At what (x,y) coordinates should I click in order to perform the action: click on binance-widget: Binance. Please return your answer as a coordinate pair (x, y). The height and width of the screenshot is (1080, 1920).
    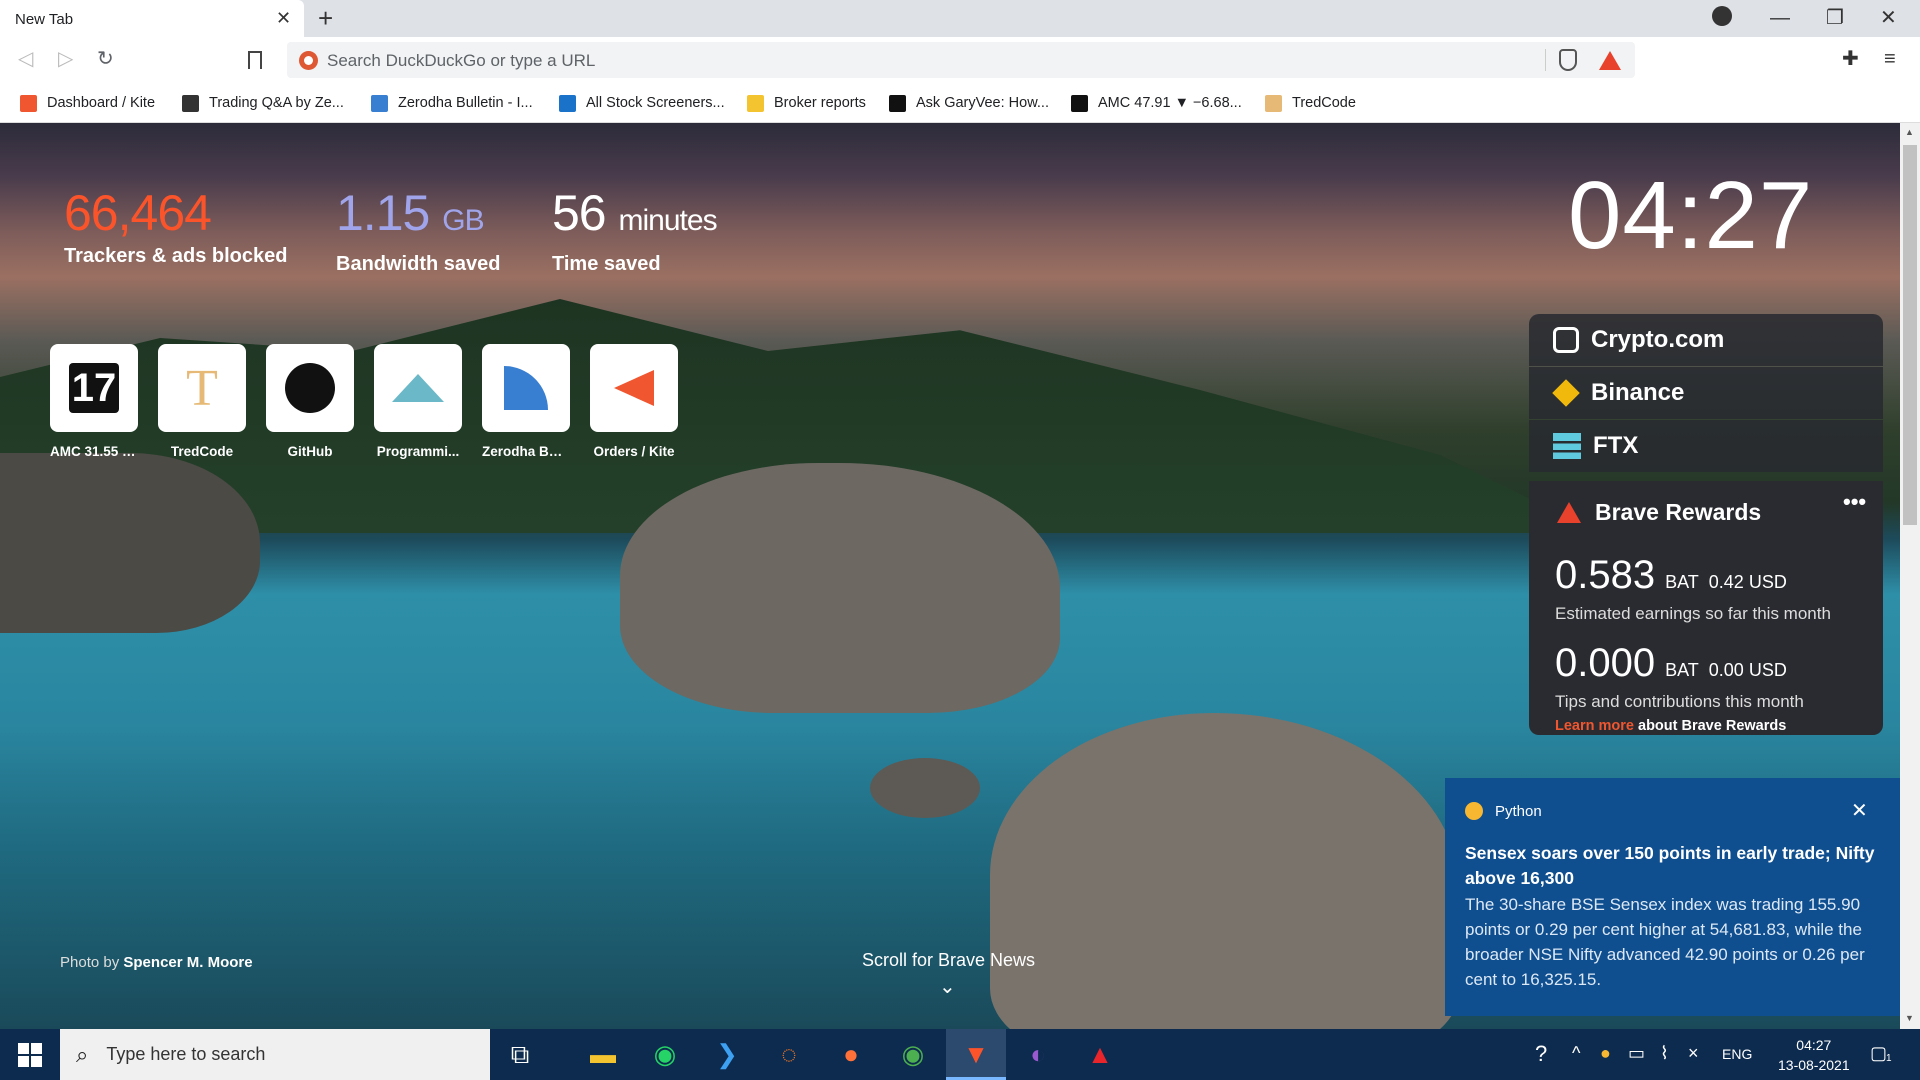
    Looking at the image, I should click on (1706, 393).